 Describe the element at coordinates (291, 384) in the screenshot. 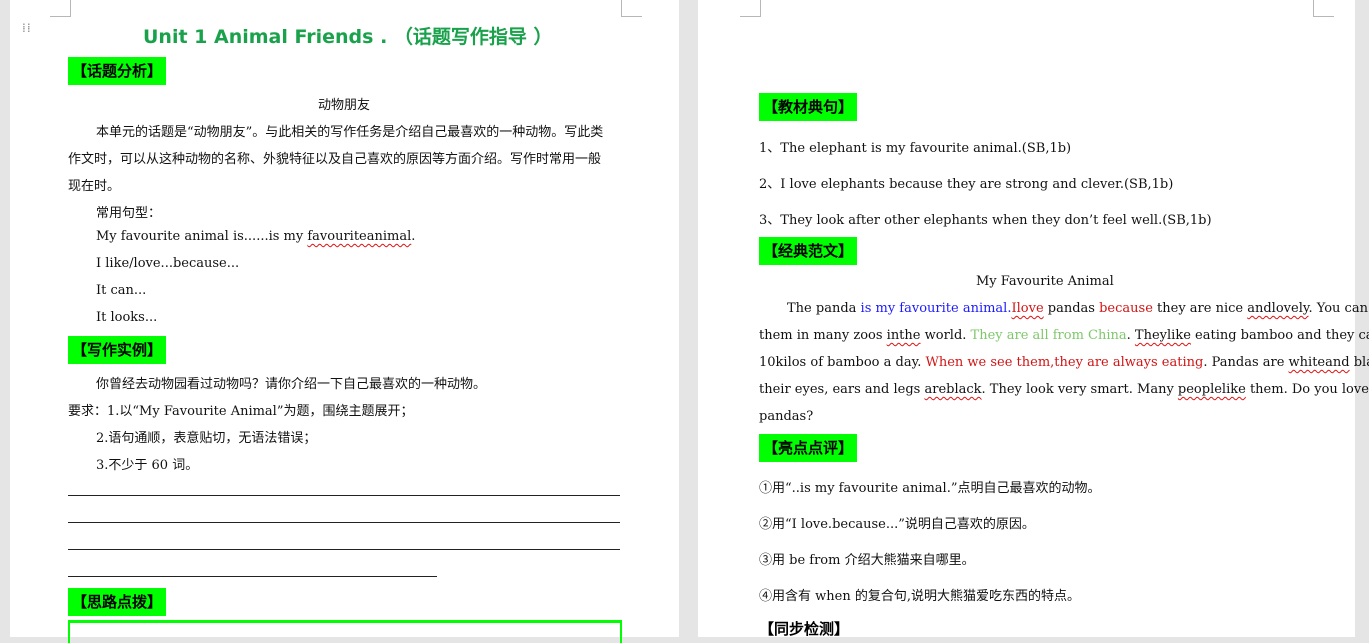

I see `task-question: 你曾经去动物园看过动物吗？请你介绍一下自己最喜欢的一种动物。` at that location.